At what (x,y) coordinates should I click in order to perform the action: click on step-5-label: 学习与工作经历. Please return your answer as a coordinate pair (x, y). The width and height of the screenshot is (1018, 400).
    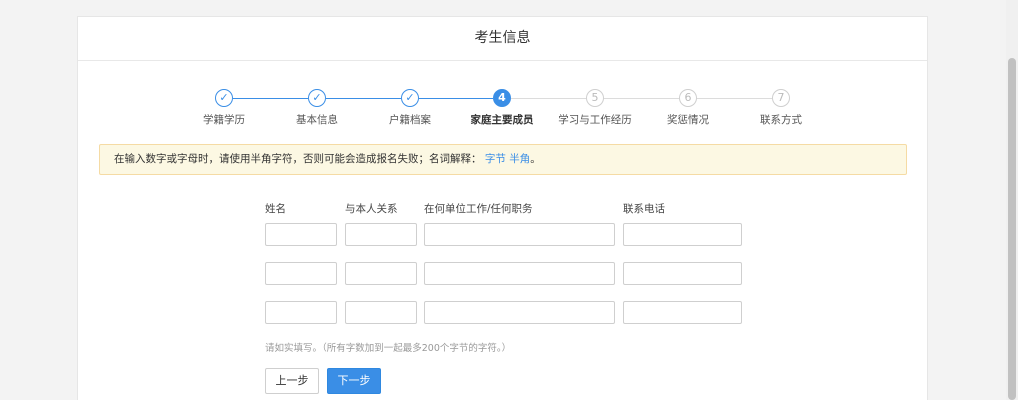
    Looking at the image, I should click on (595, 120).